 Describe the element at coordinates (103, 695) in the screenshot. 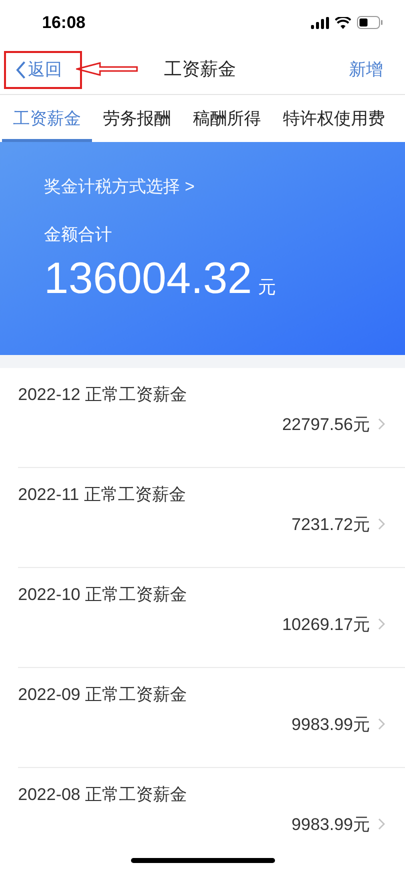

I see `record-title: 2022-09 正常工资薪金` at that location.